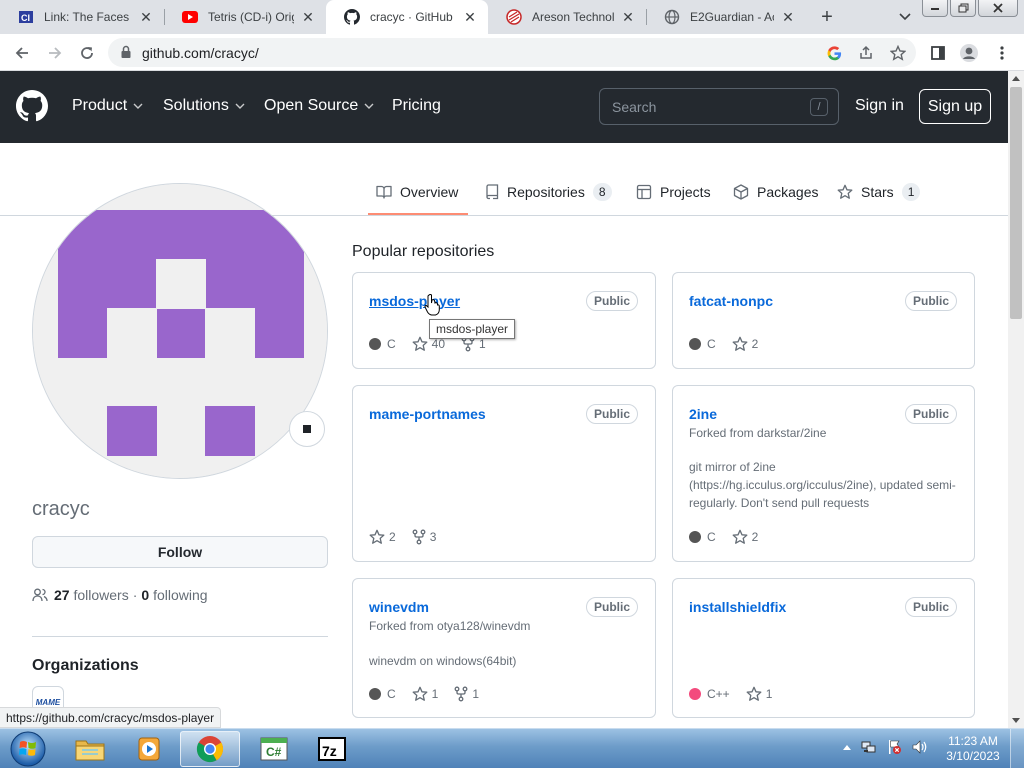 Image resolution: width=1024 pixels, height=769 pixels. What do you see at coordinates (673, 192) in the screenshot?
I see `tab-projects: Projects` at bounding box center [673, 192].